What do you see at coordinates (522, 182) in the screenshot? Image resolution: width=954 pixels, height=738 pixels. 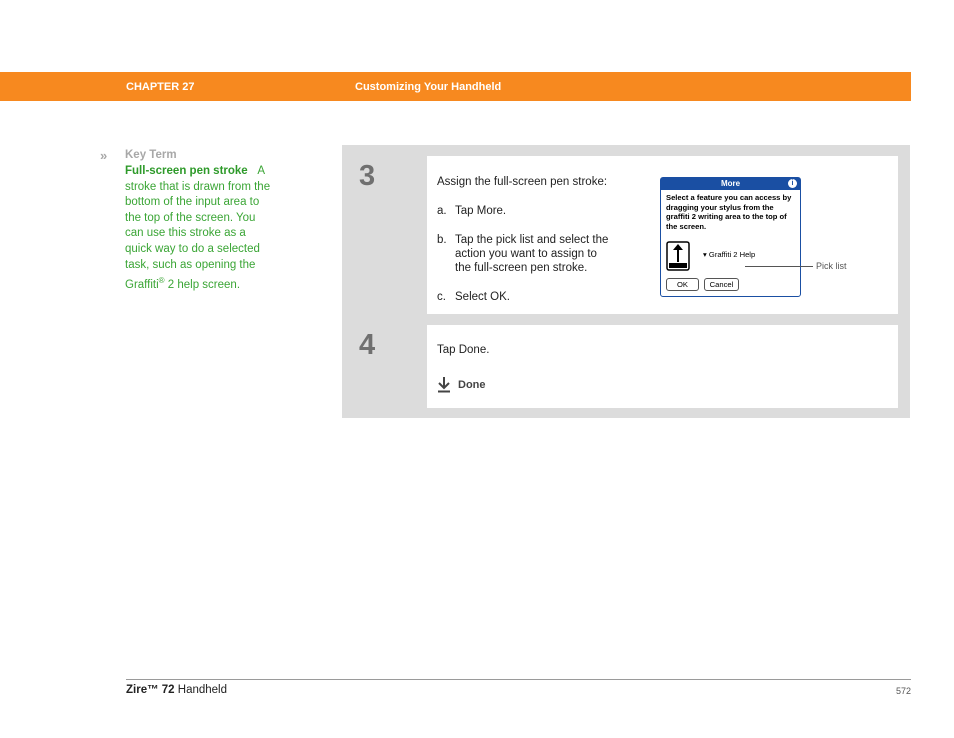 I see `step-intro: Assign the full-screen pen stroke:` at bounding box center [522, 182].